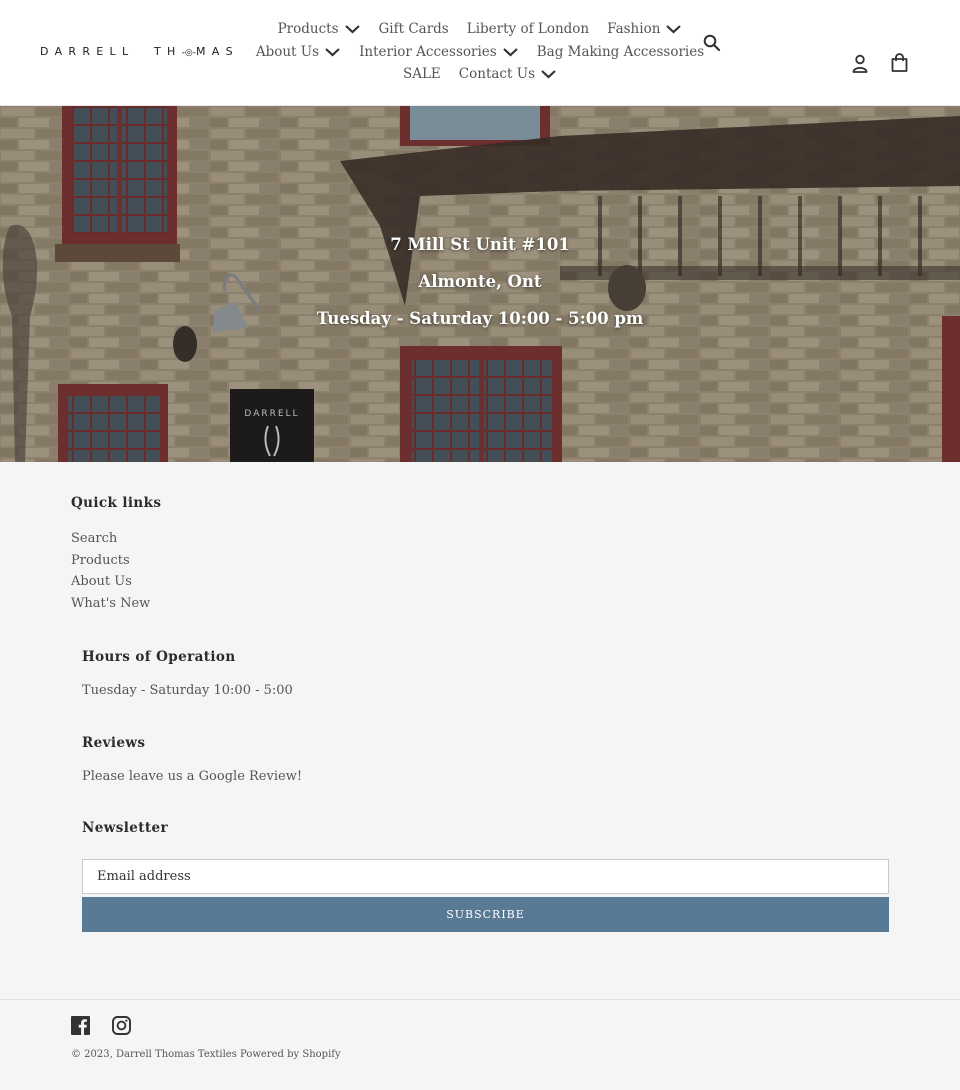  I want to click on hours-heading: Hours of Operation, so click(159, 657).